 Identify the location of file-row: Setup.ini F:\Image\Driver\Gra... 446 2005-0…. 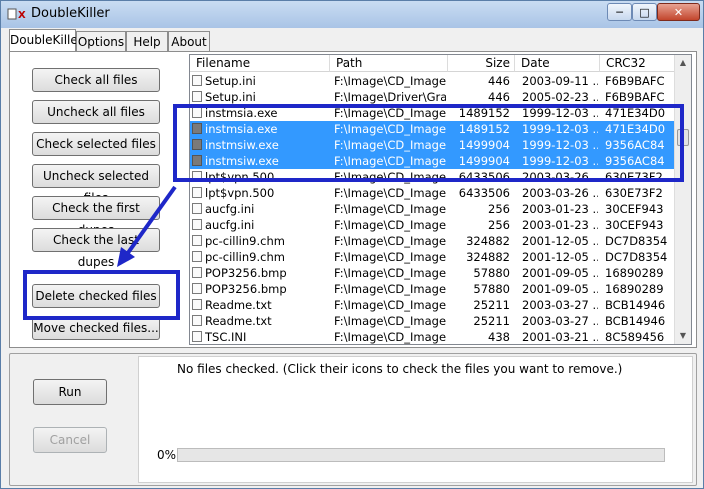
(433, 97).